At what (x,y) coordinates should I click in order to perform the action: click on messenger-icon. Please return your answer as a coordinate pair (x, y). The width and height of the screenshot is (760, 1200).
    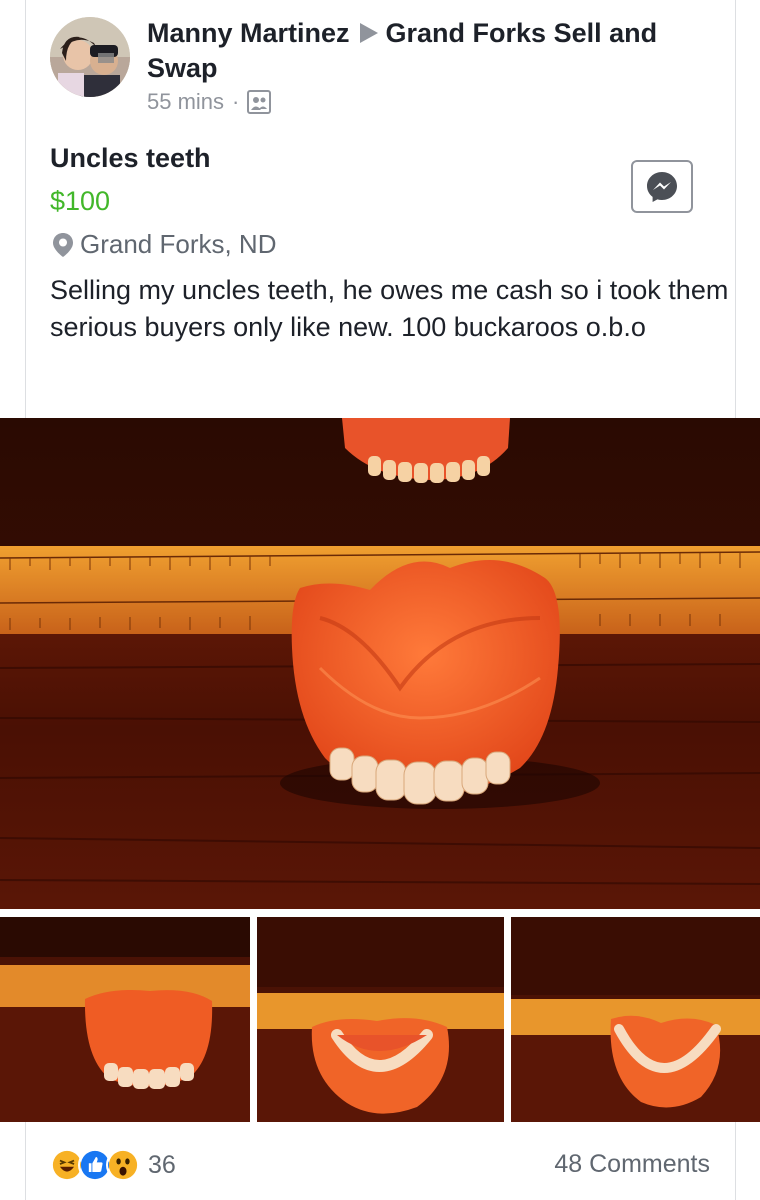
    Looking at the image, I should click on (662, 186).